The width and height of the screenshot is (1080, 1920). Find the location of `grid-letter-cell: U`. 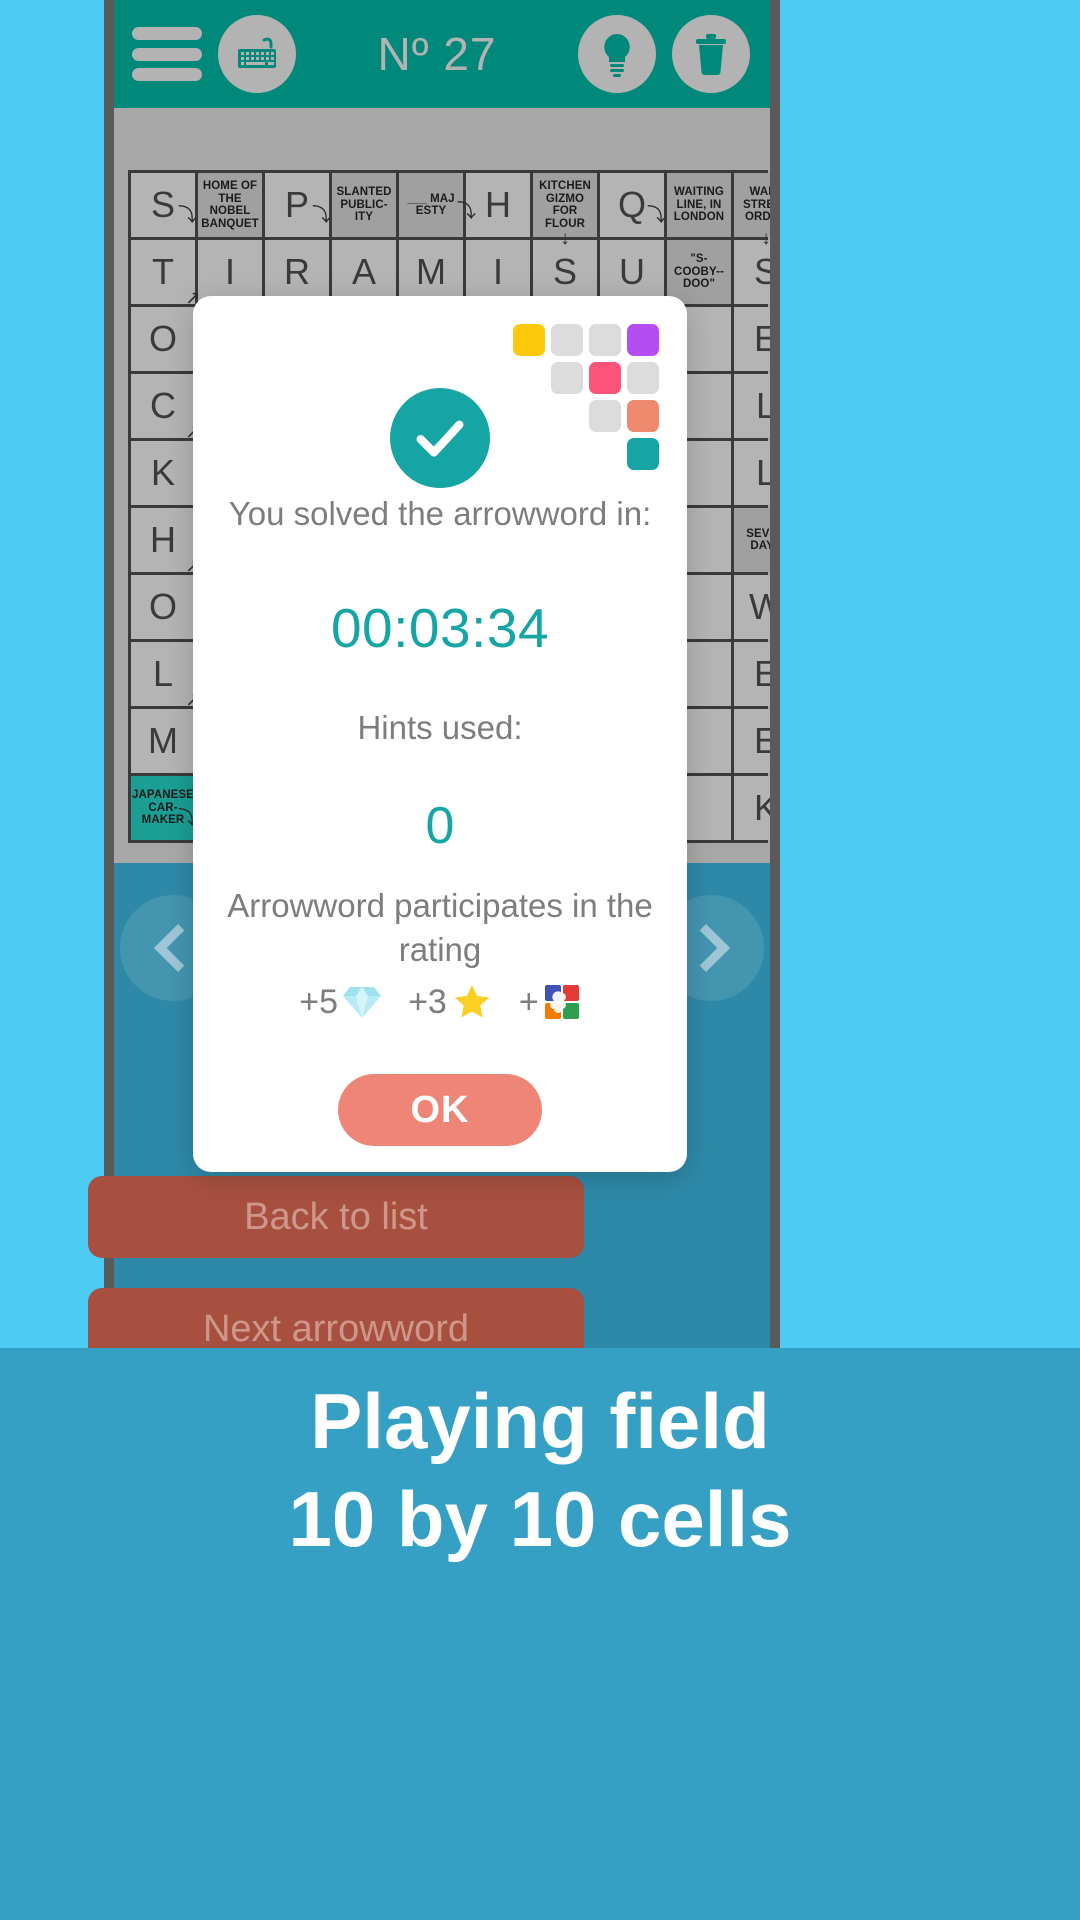

grid-letter-cell: U is located at coordinates (632, 272).